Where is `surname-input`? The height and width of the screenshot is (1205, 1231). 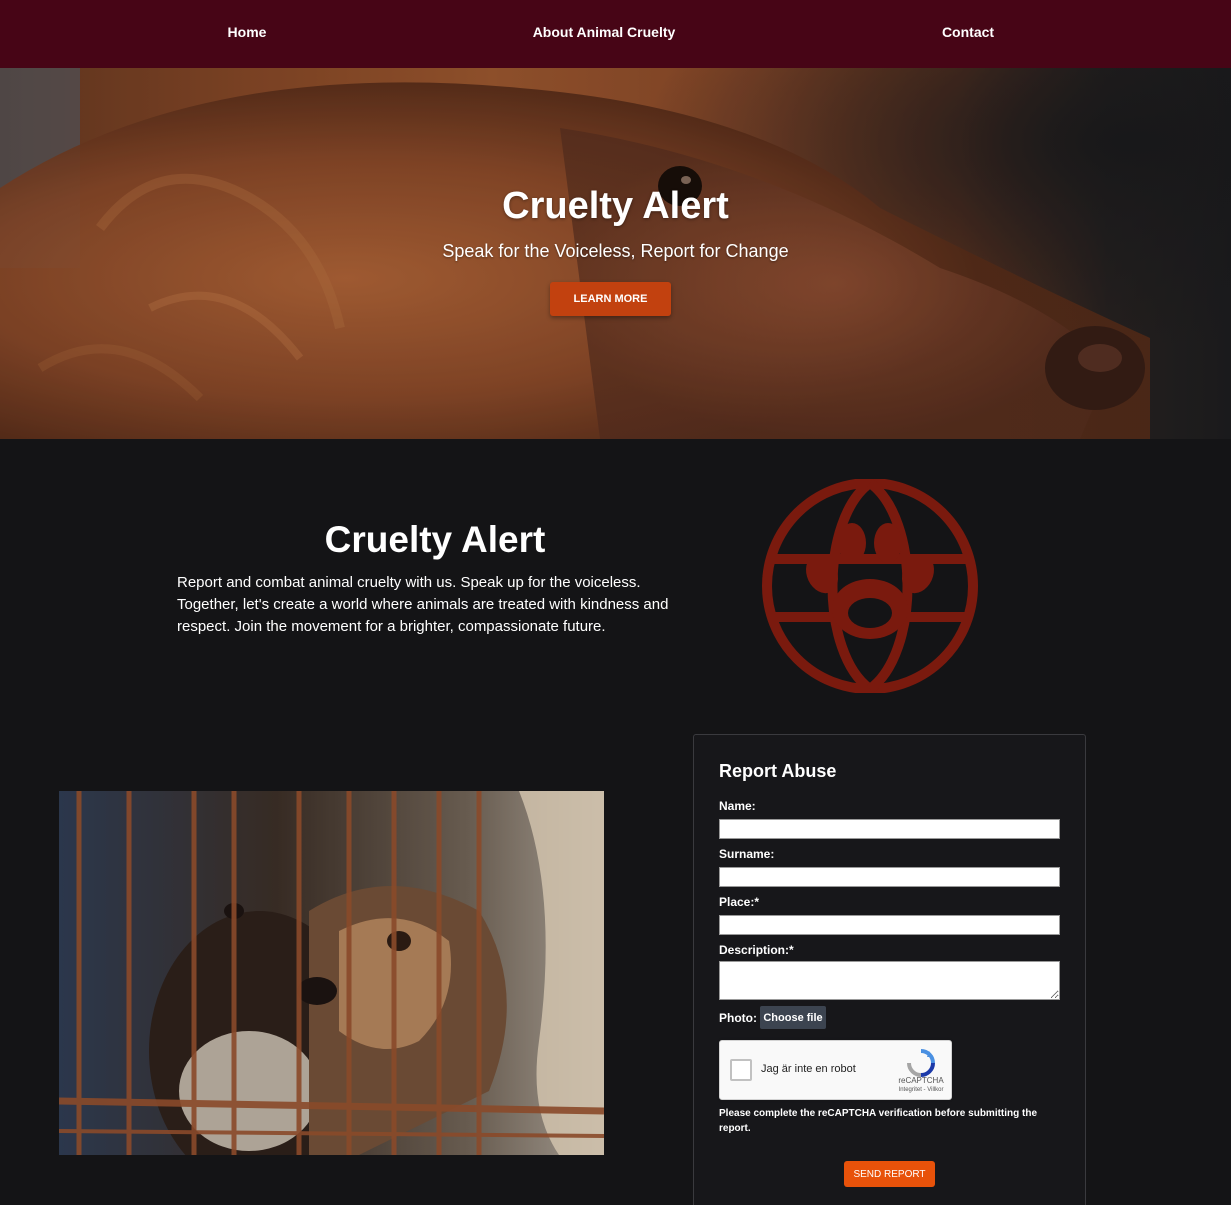 surname-input is located at coordinates (889, 877).